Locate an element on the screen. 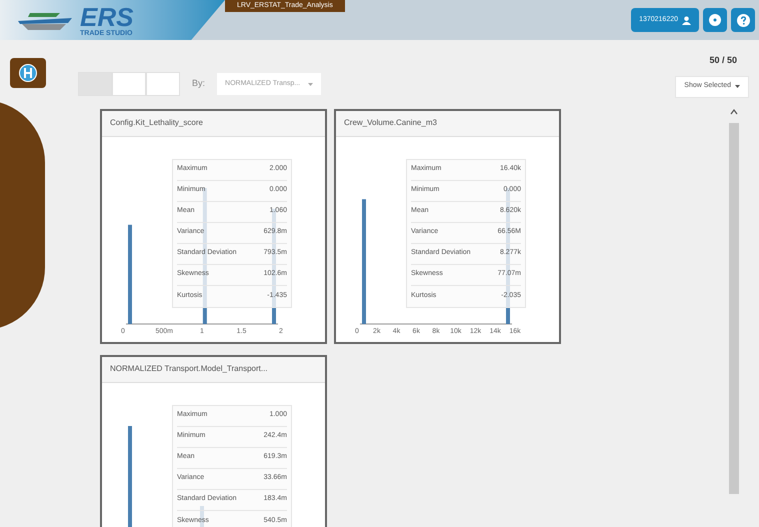  tools-button is located at coordinates (28, 73).